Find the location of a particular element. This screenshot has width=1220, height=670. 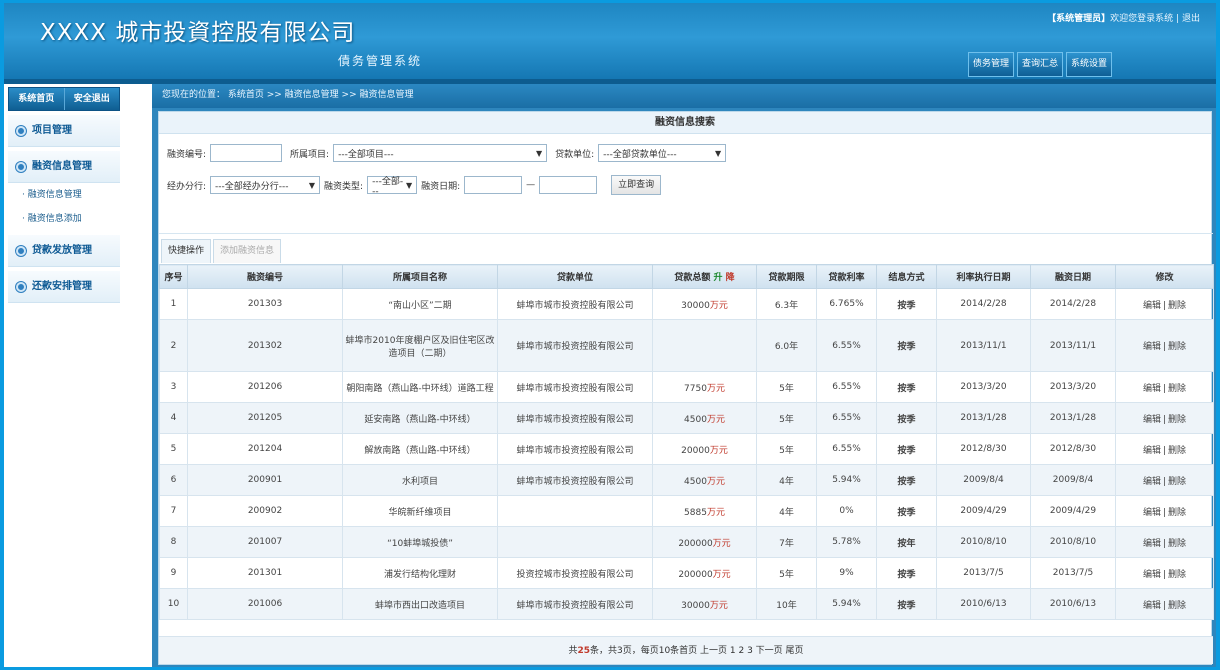

cell-code: 201205 is located at coordinates (265, 418).